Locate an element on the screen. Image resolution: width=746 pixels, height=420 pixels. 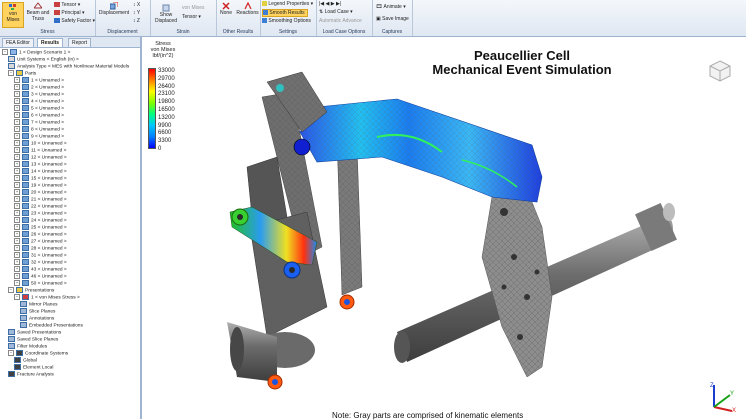
tree-presentation-item: Slice Planes is located at coordinates (37, 311).